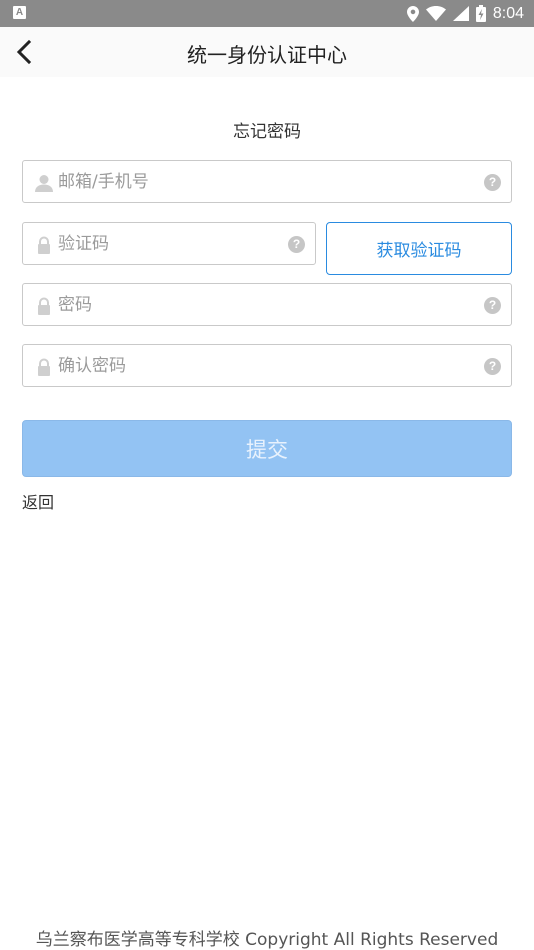 Image resolution: width=534 pixels, height=950 pixels. Describe the element at coordinates (419, 248) in the screenshot. I see `get-code-button: 获取验证码` at that location.